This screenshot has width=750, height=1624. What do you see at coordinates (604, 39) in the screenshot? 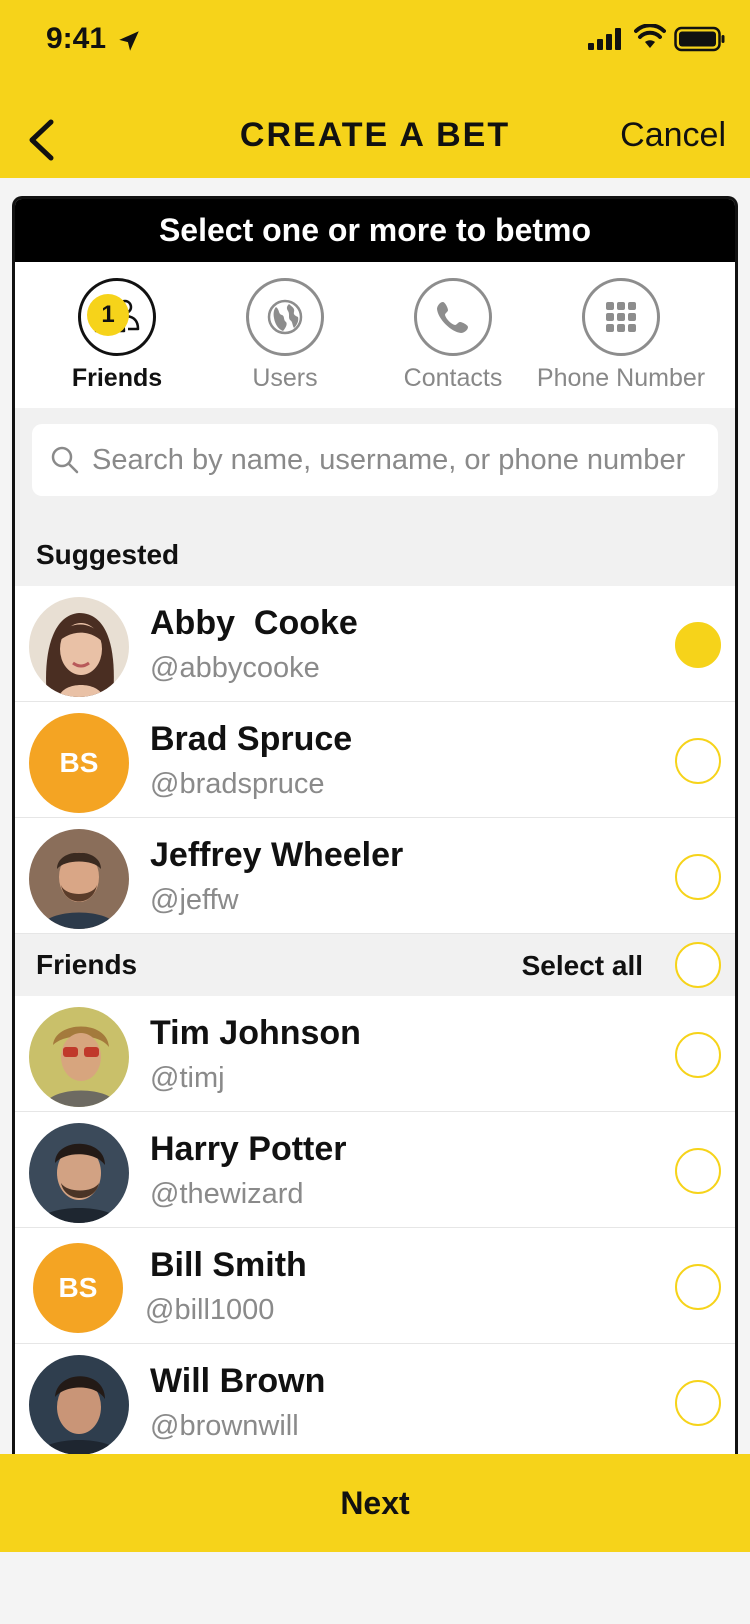
I see `signal-icon` at bounding box center [604, 39].